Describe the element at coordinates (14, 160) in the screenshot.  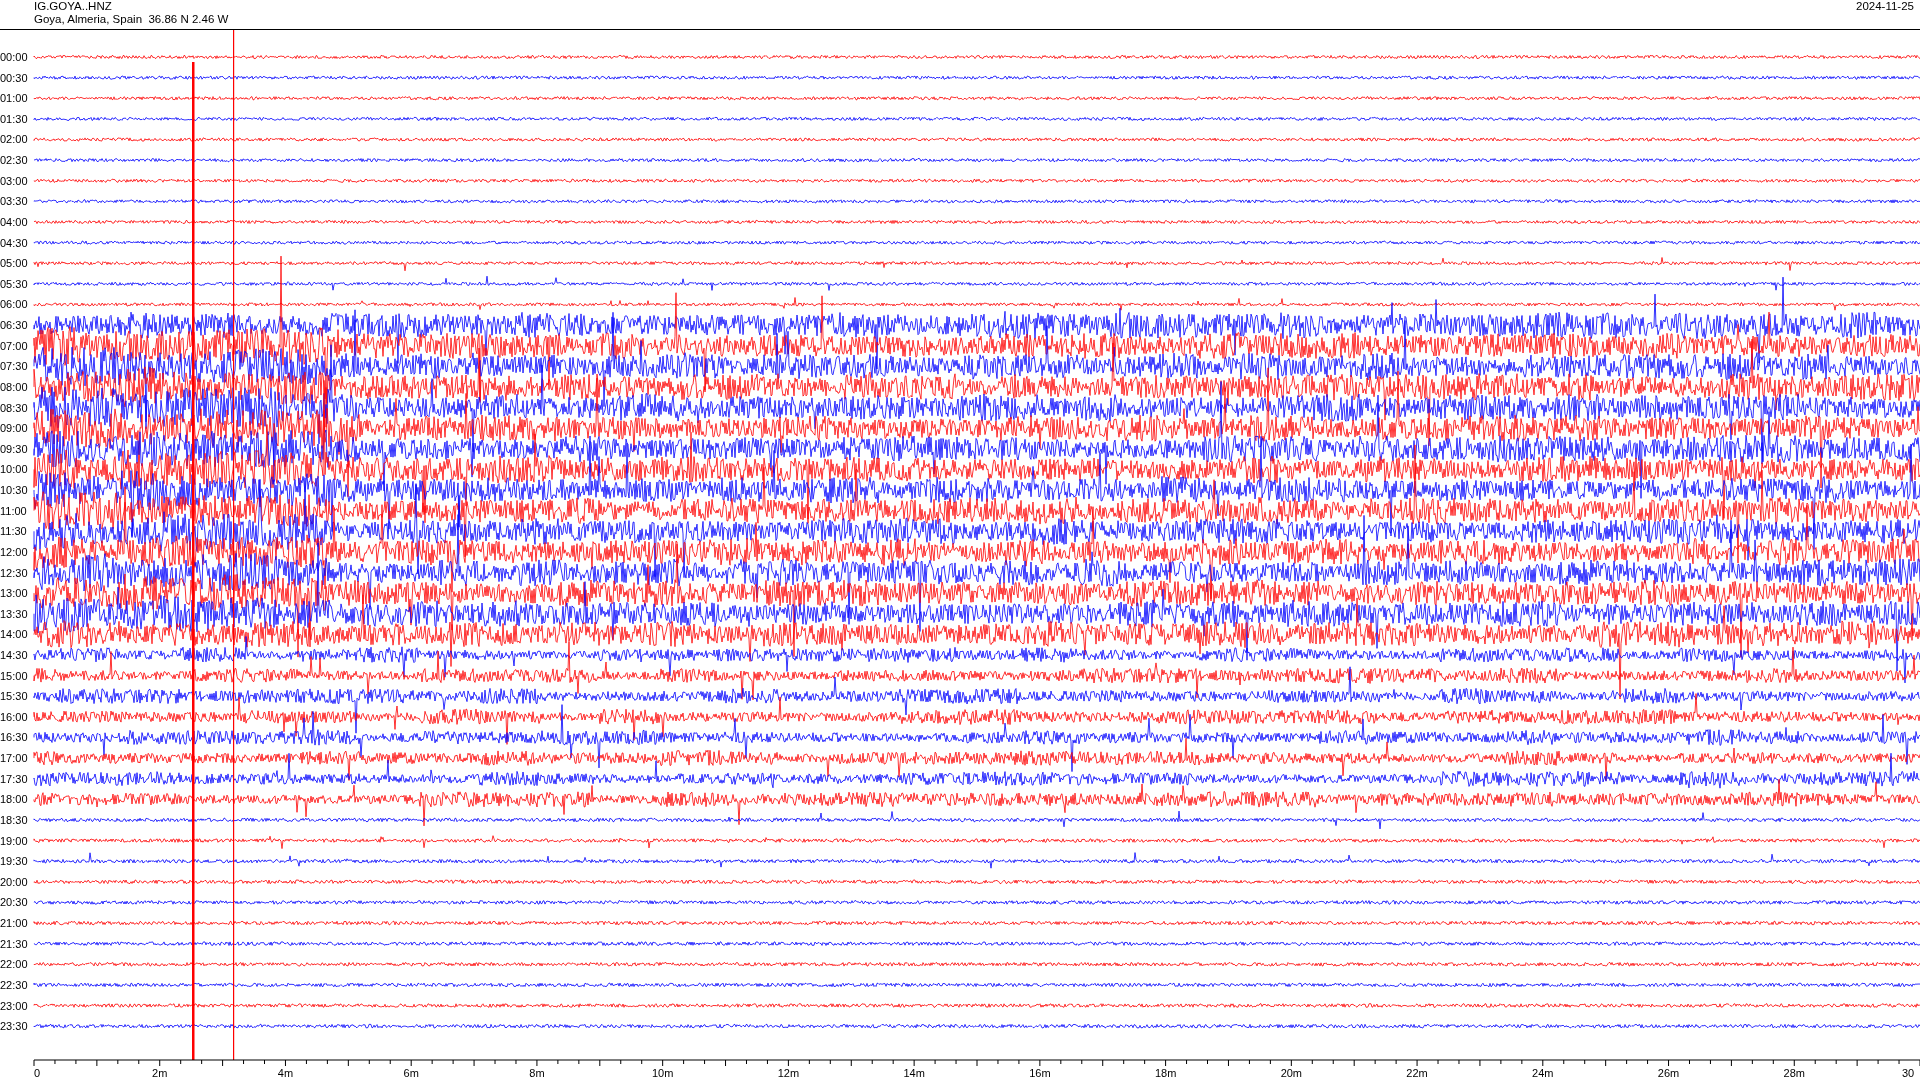
I see `time-label: 02:30` at that location.